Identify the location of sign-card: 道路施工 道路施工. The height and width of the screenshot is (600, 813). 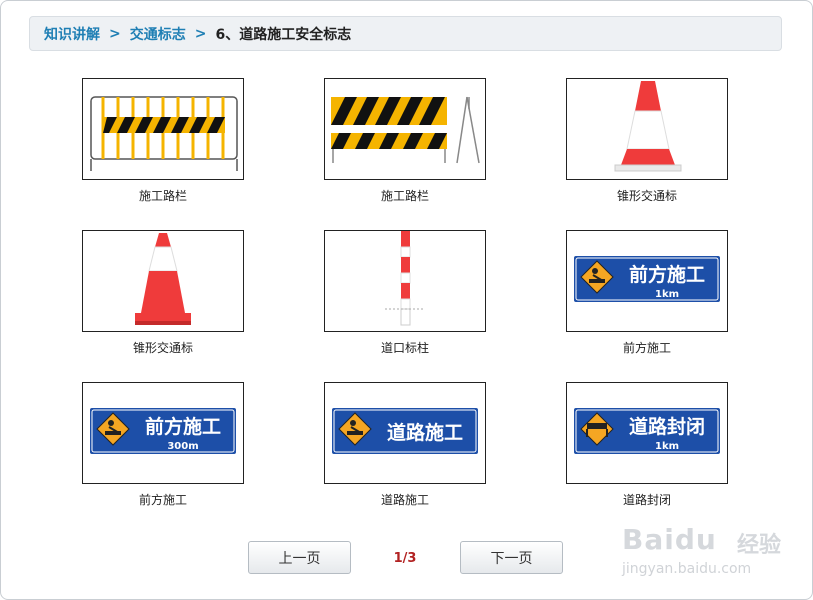
(405, 445).